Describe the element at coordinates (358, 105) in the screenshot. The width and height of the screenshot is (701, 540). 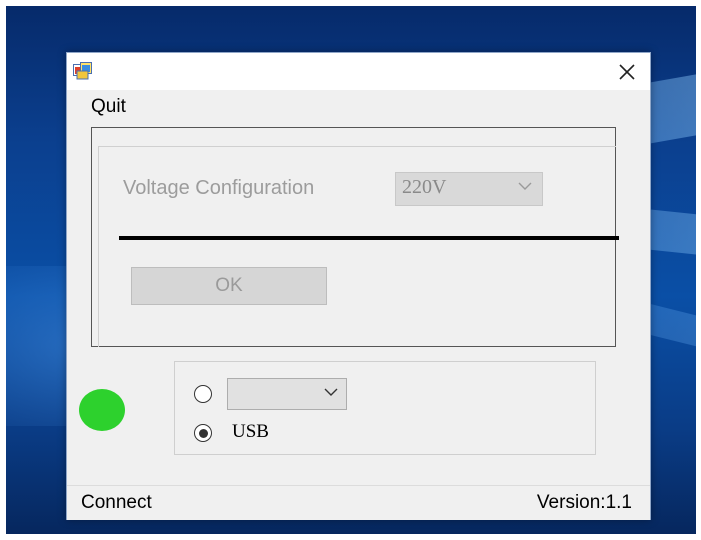
I see `menu-bar: Quit` at that location.